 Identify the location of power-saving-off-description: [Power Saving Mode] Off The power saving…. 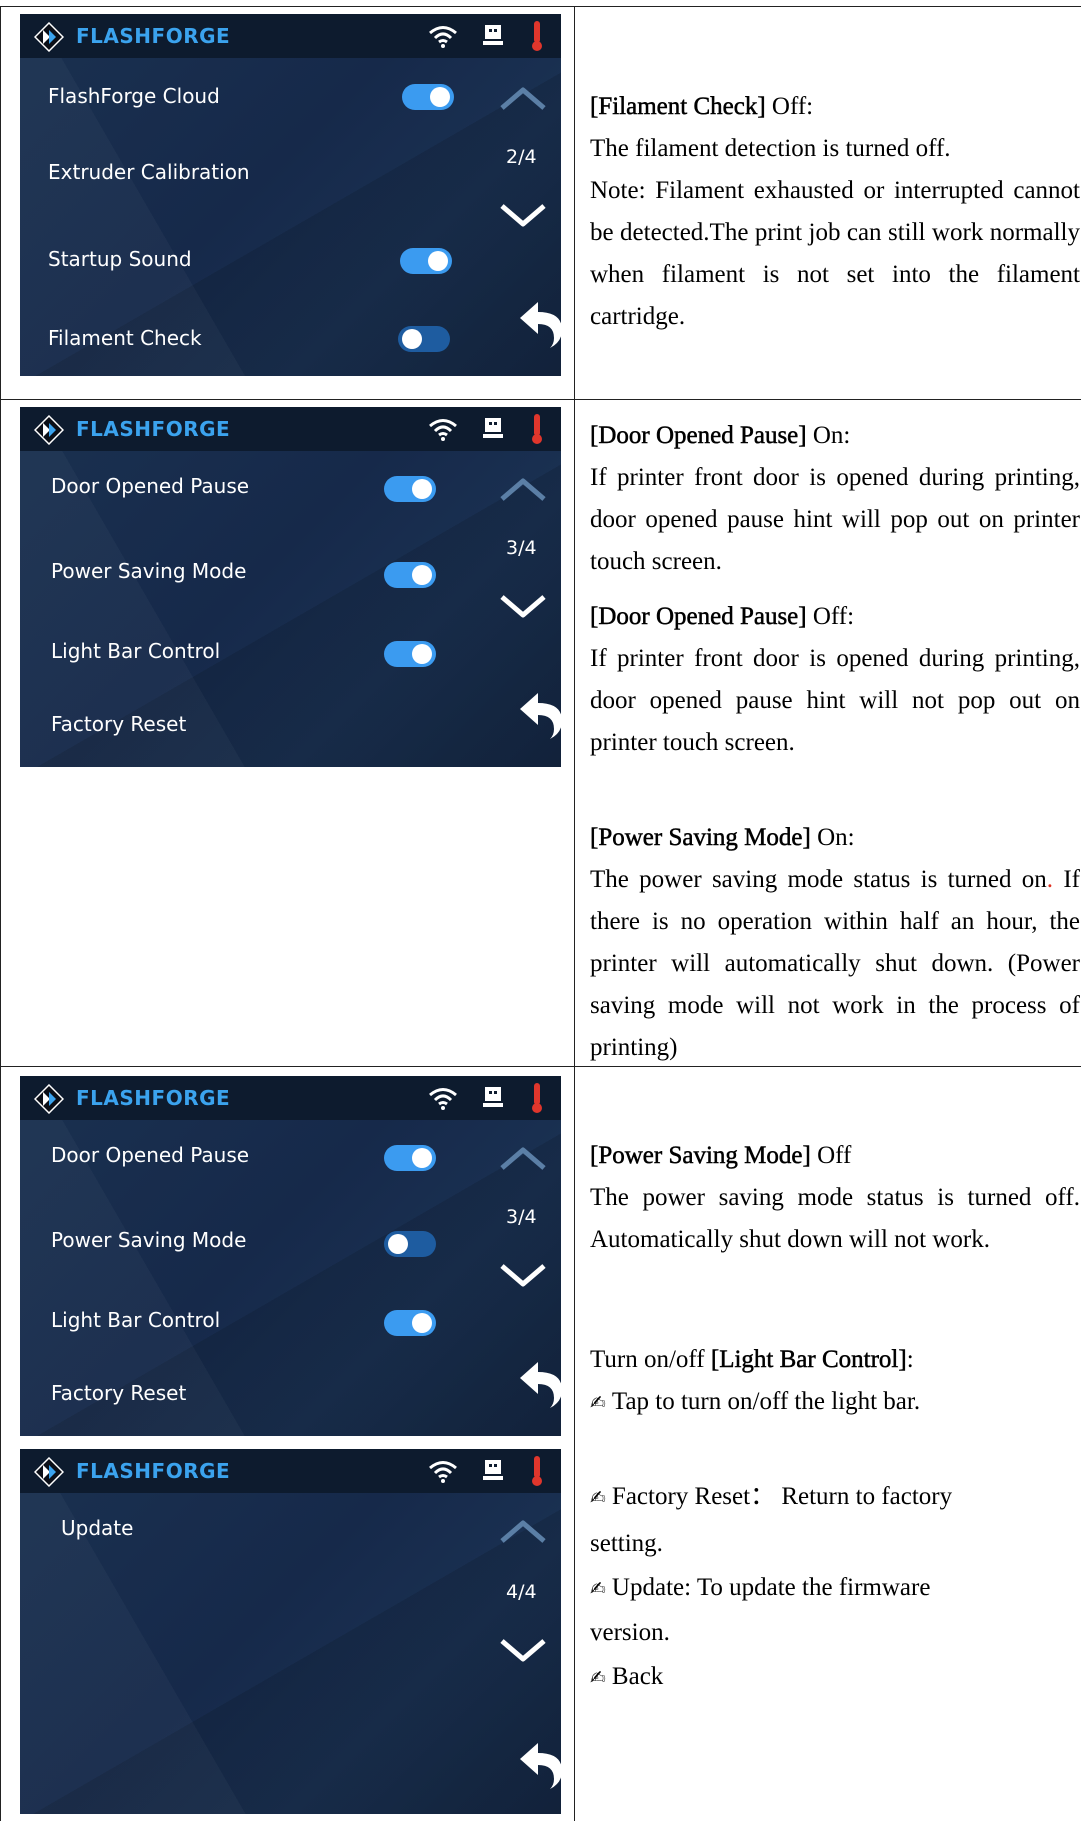
(835, 1198).